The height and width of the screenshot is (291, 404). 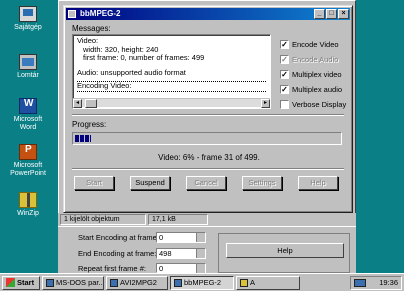 What do you see at coordinates (360, 283) in the screenshot?
I see `tray-app-icon` at bounding box center [360, 283].